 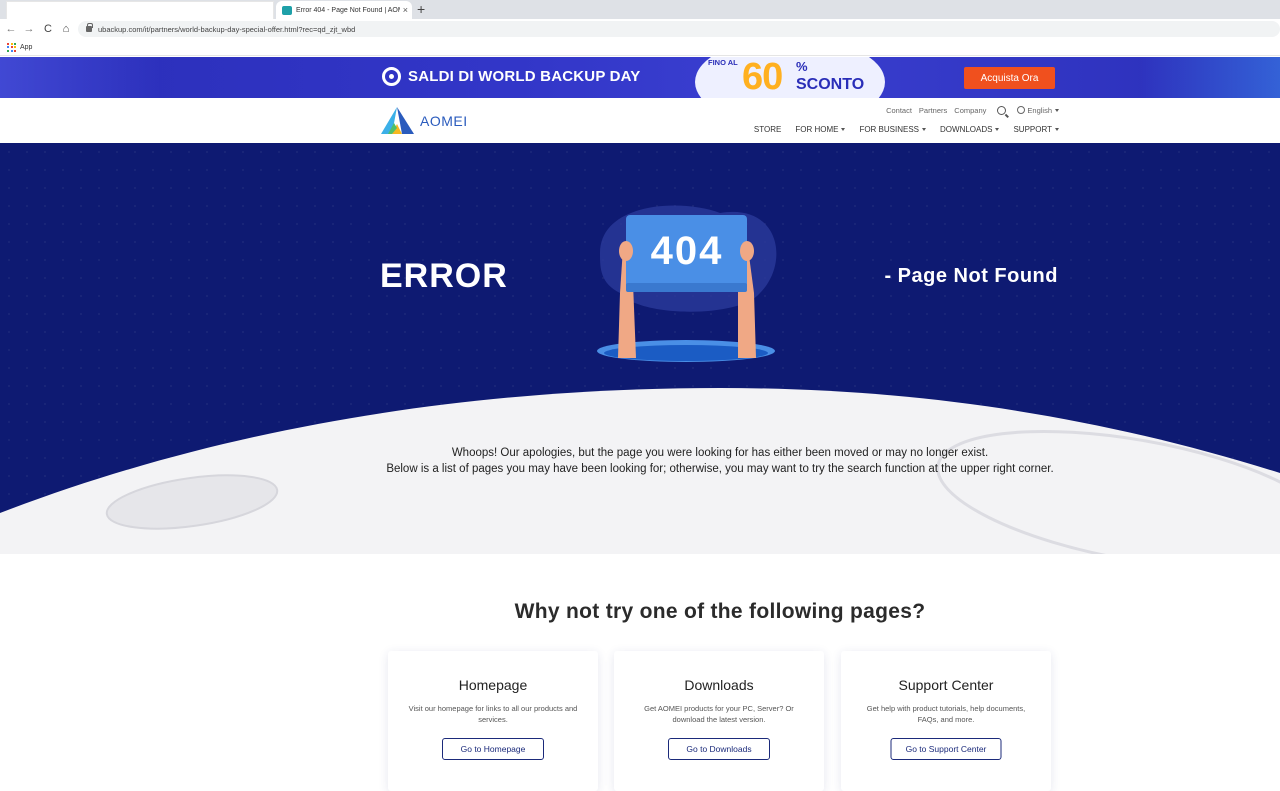 I want to click on card-title: Homepage, so click(x=493, y=685).